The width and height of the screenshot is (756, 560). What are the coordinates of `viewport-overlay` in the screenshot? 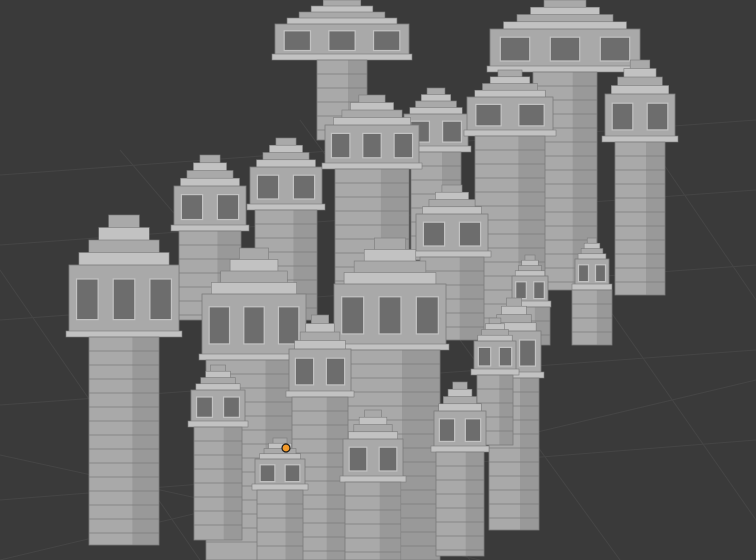 It's located at (286, 448).